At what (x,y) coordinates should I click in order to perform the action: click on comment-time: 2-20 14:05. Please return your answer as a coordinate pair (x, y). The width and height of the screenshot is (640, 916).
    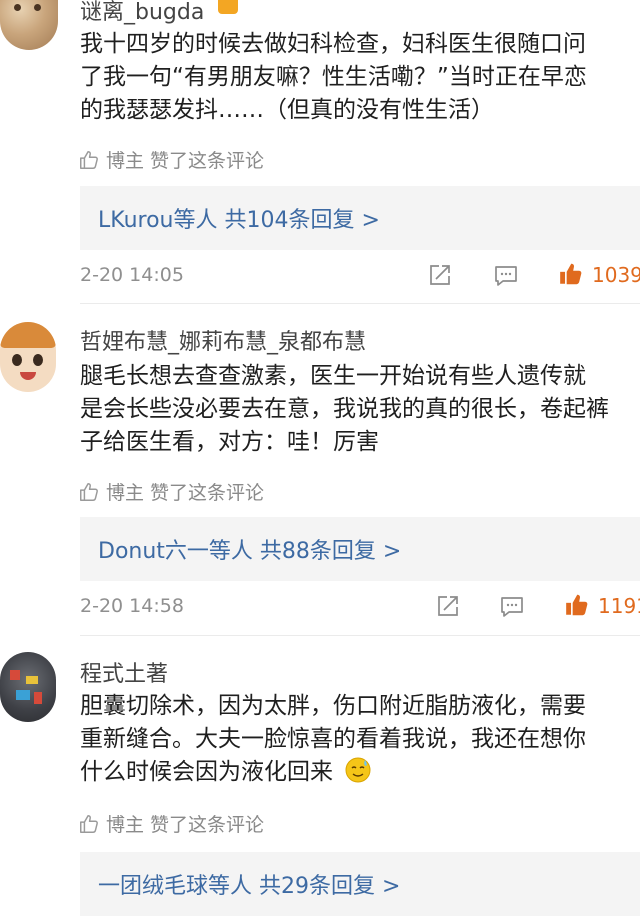
    Looking at the image, I should click on (132, 275).